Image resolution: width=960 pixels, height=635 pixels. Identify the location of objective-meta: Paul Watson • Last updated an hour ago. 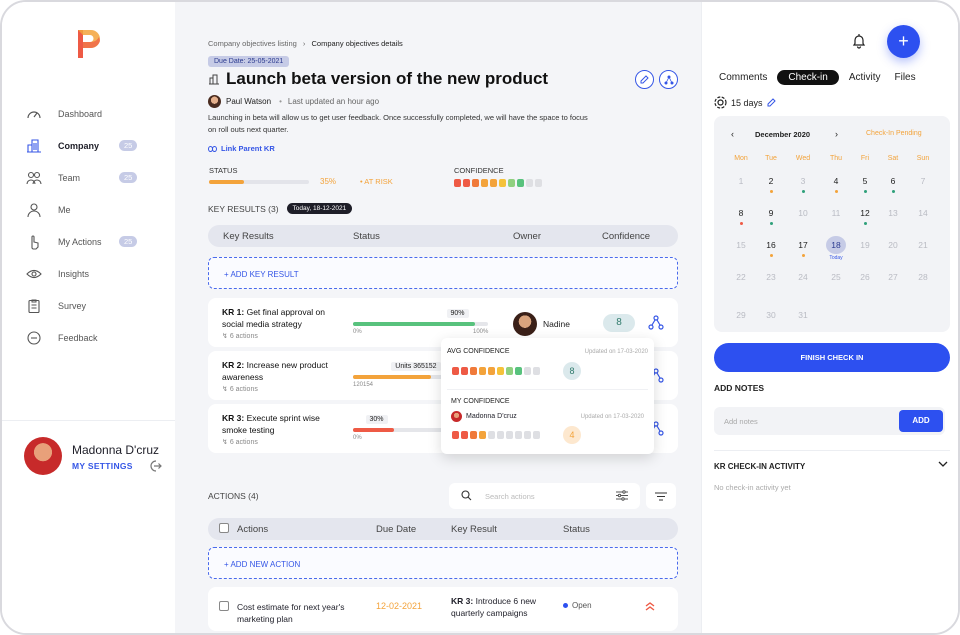
(293, 101).